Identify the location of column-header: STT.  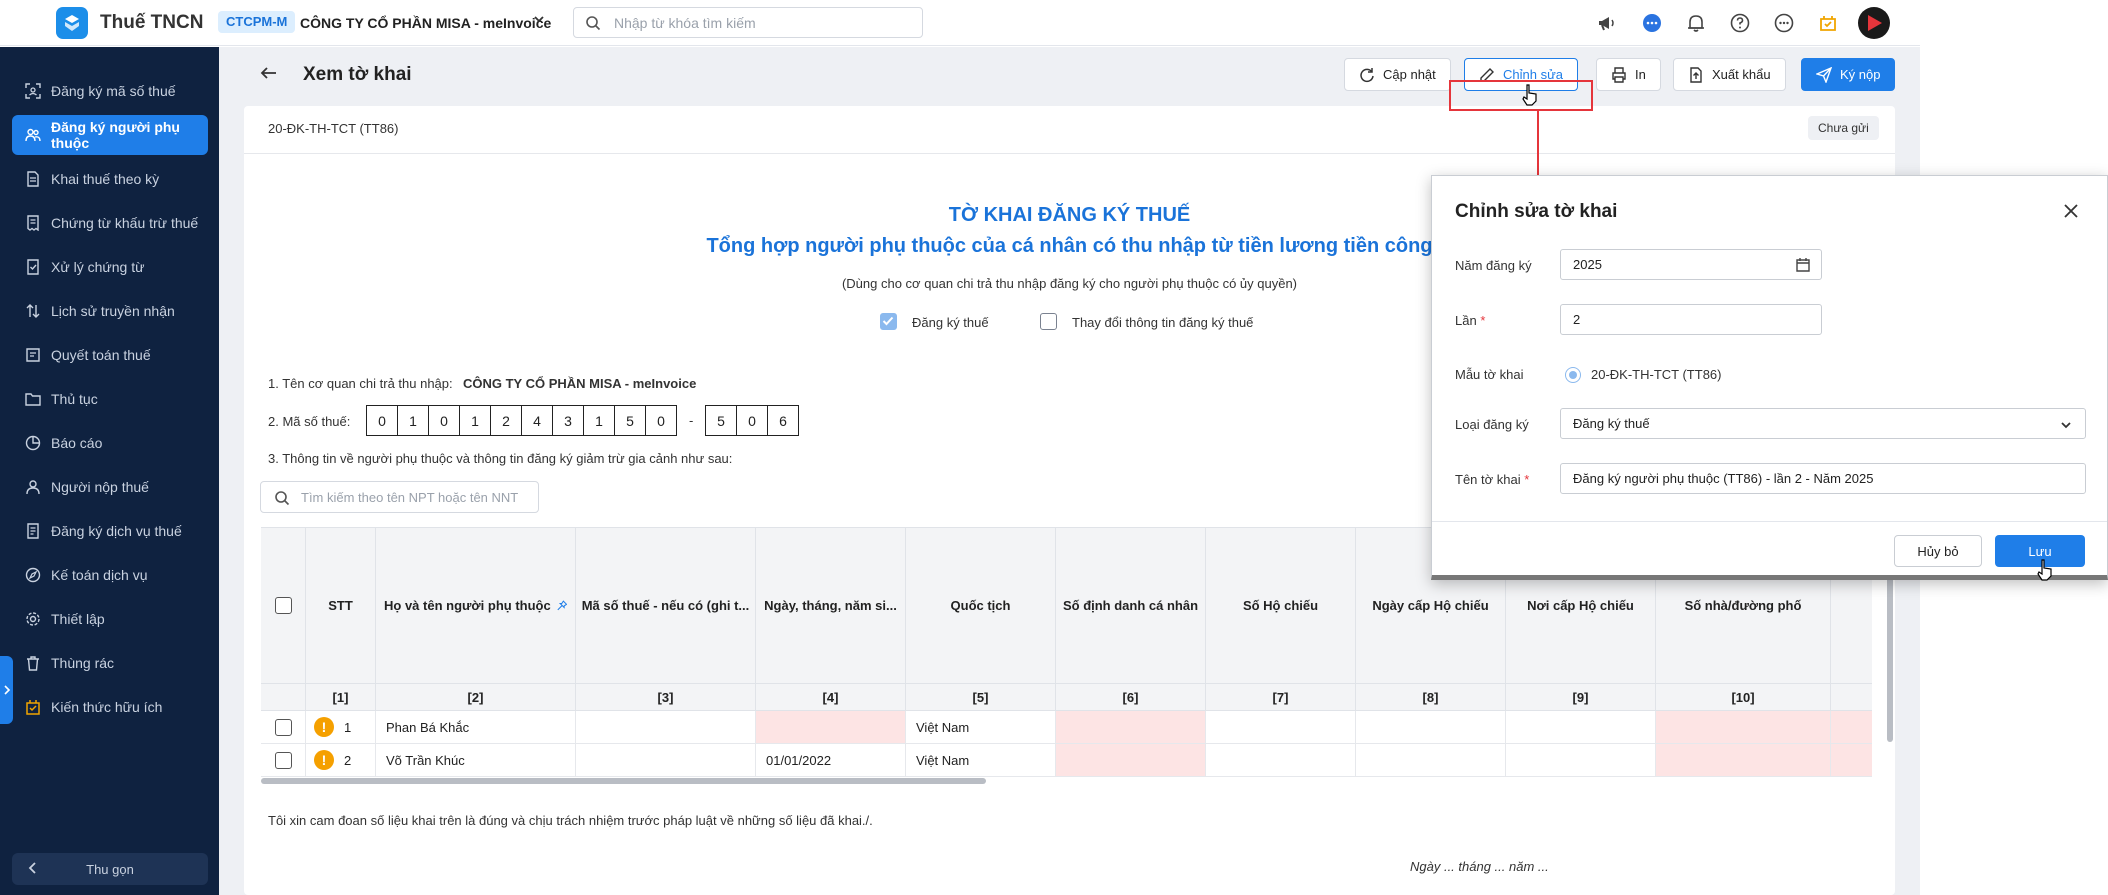
(341, 606).